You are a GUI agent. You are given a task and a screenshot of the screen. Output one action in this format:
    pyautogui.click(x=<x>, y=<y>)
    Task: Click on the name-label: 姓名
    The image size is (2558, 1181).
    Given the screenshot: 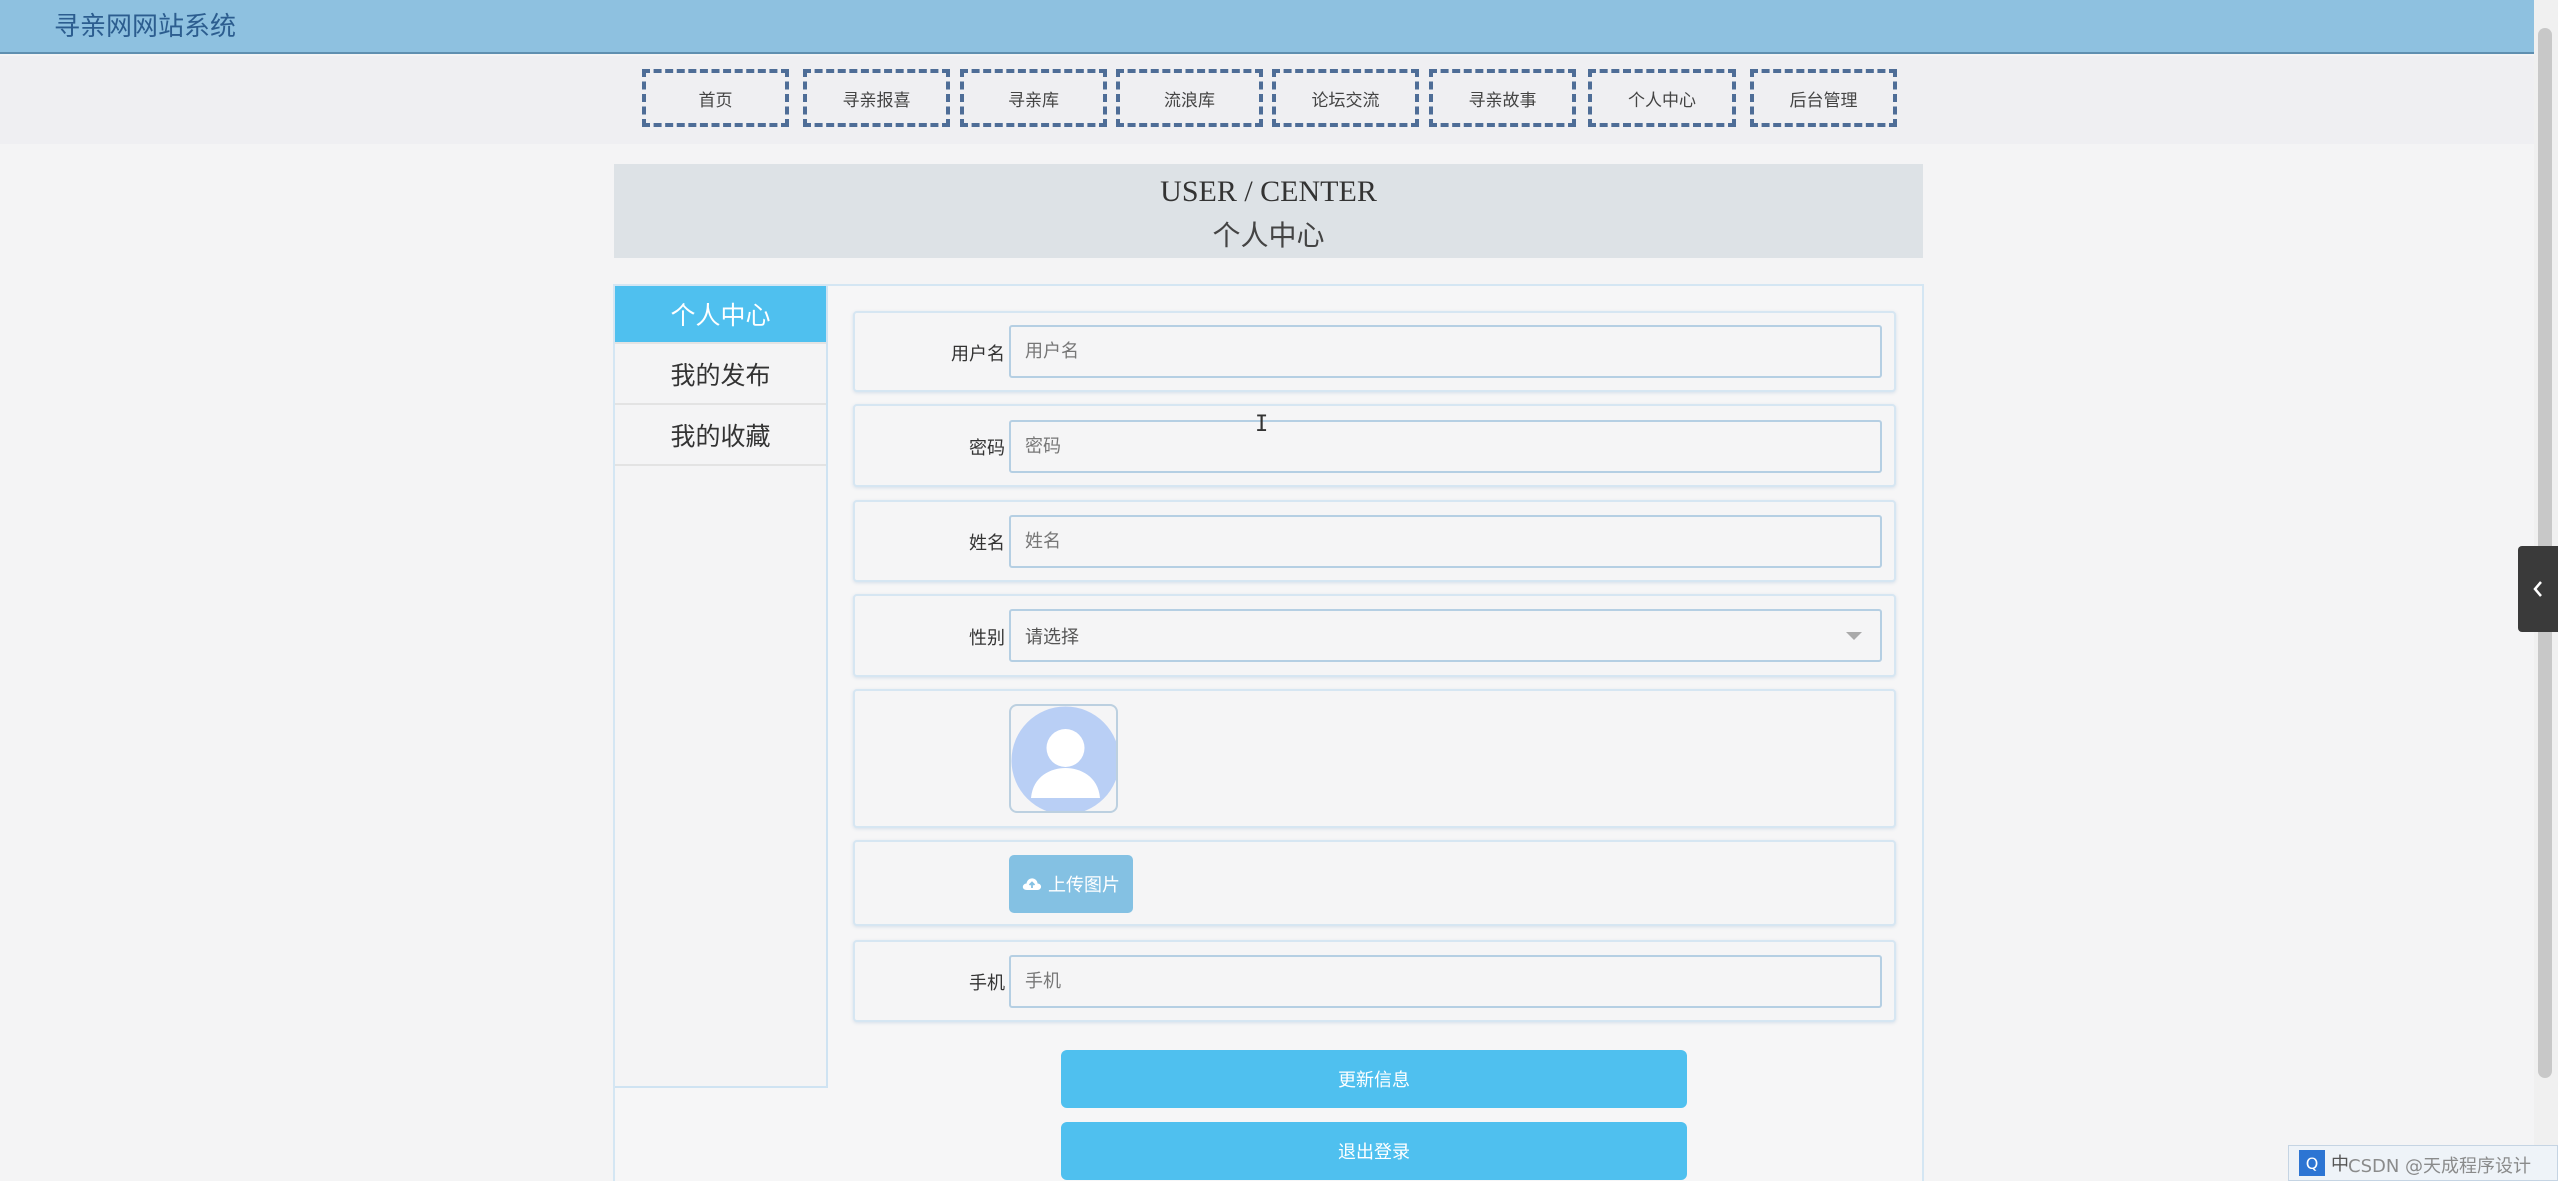 What is the action you would take?
    pyautogui.click(x=987, y=543)
    